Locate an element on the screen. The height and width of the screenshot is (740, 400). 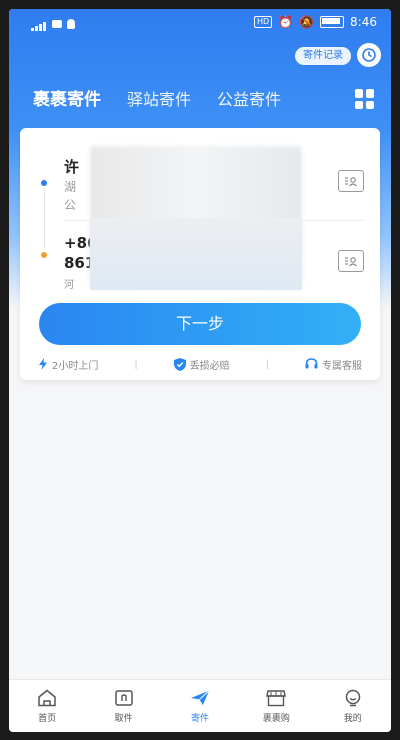
nav-item-home: 首页 is located at coordinates (47, 706).